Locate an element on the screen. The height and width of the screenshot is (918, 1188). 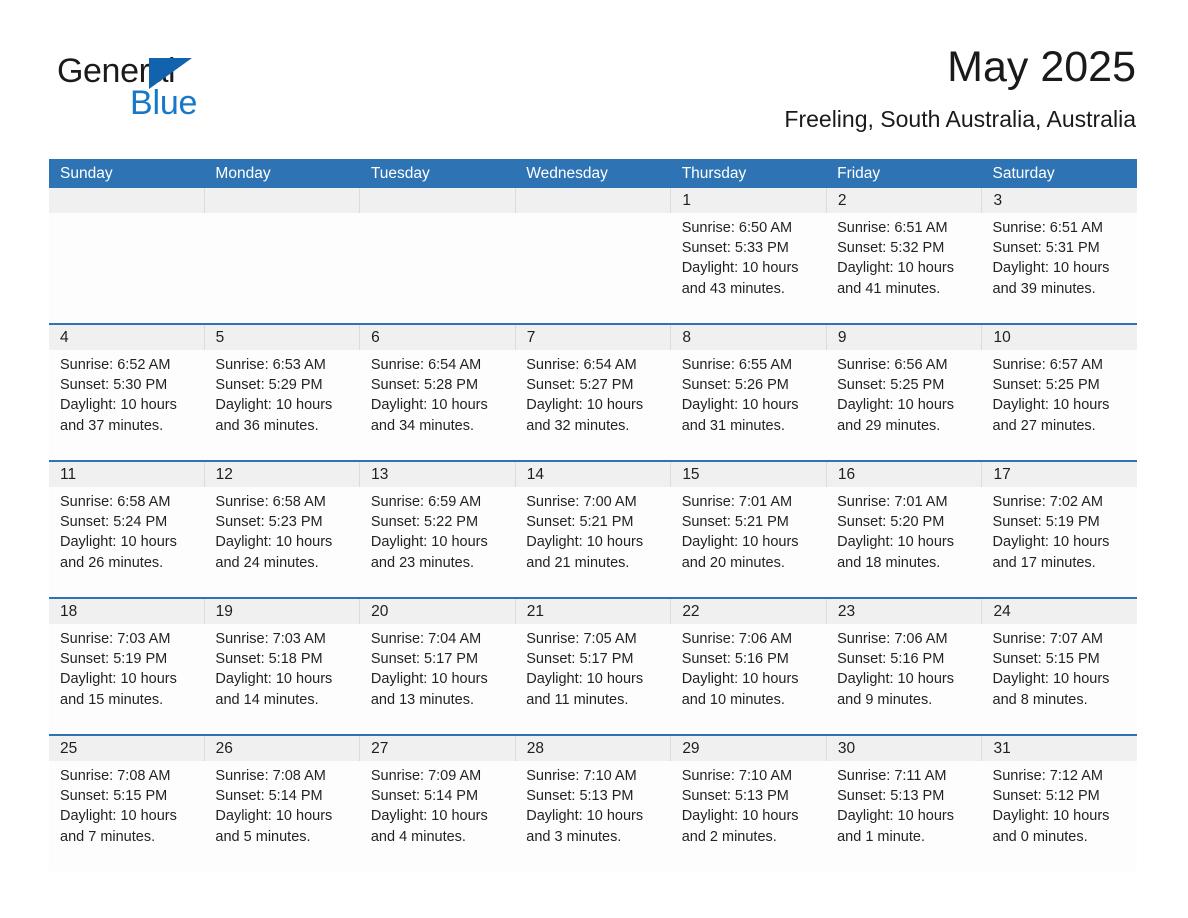
day-number: 19 is located at coordinates (281, 611).